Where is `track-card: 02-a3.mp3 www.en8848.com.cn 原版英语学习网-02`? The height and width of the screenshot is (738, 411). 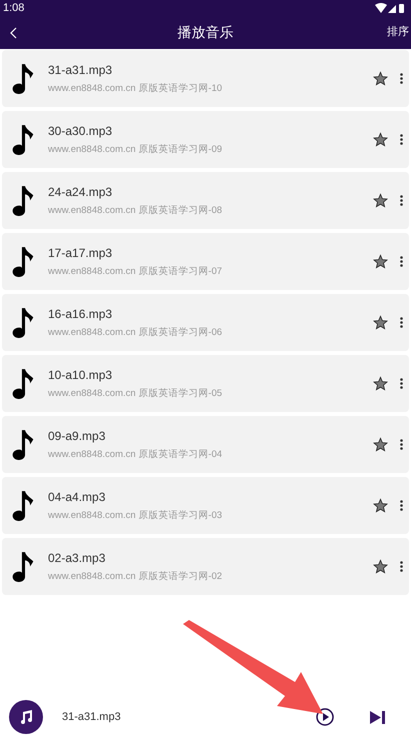 track-card: 02-a3.mp3 www.en8848.com.cn 原版英语学习网-02 is located at coordinates (205, 566).